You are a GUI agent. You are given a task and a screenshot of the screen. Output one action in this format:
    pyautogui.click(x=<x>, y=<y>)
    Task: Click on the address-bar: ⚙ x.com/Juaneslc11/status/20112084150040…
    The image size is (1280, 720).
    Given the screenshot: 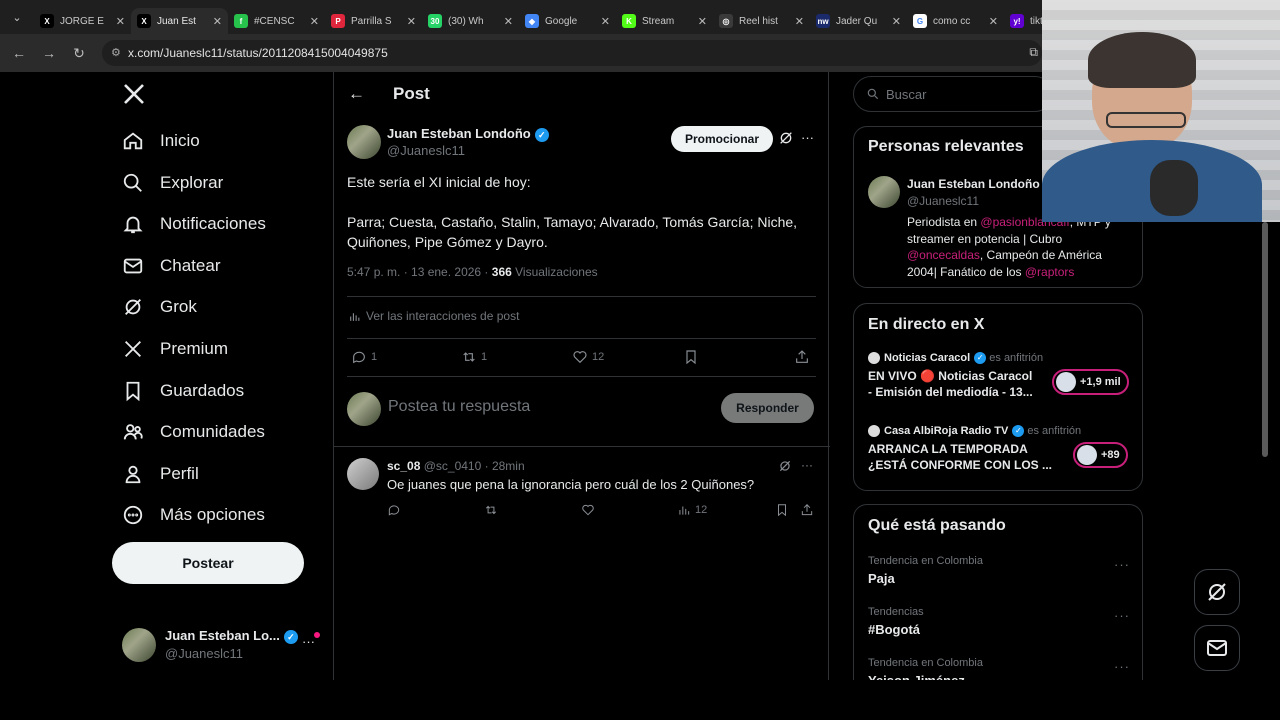 What is the action you would take?
    pyautogui.click(x=572, y=53)
    